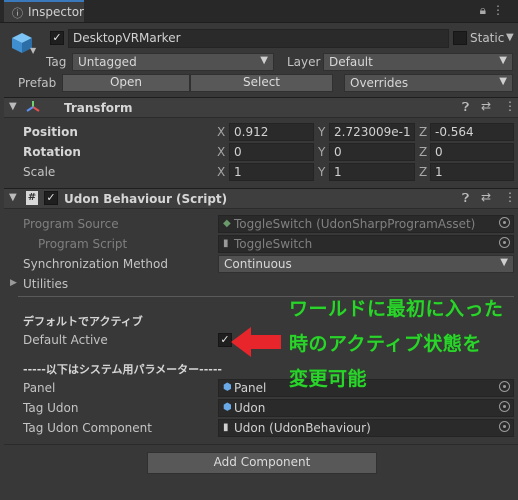 Image resolution: width=518 pixels, height=500 pixels. I want to click on transform-header: ▼ Transform ❓︎ ⇄ ⋮, so click(261, 107).